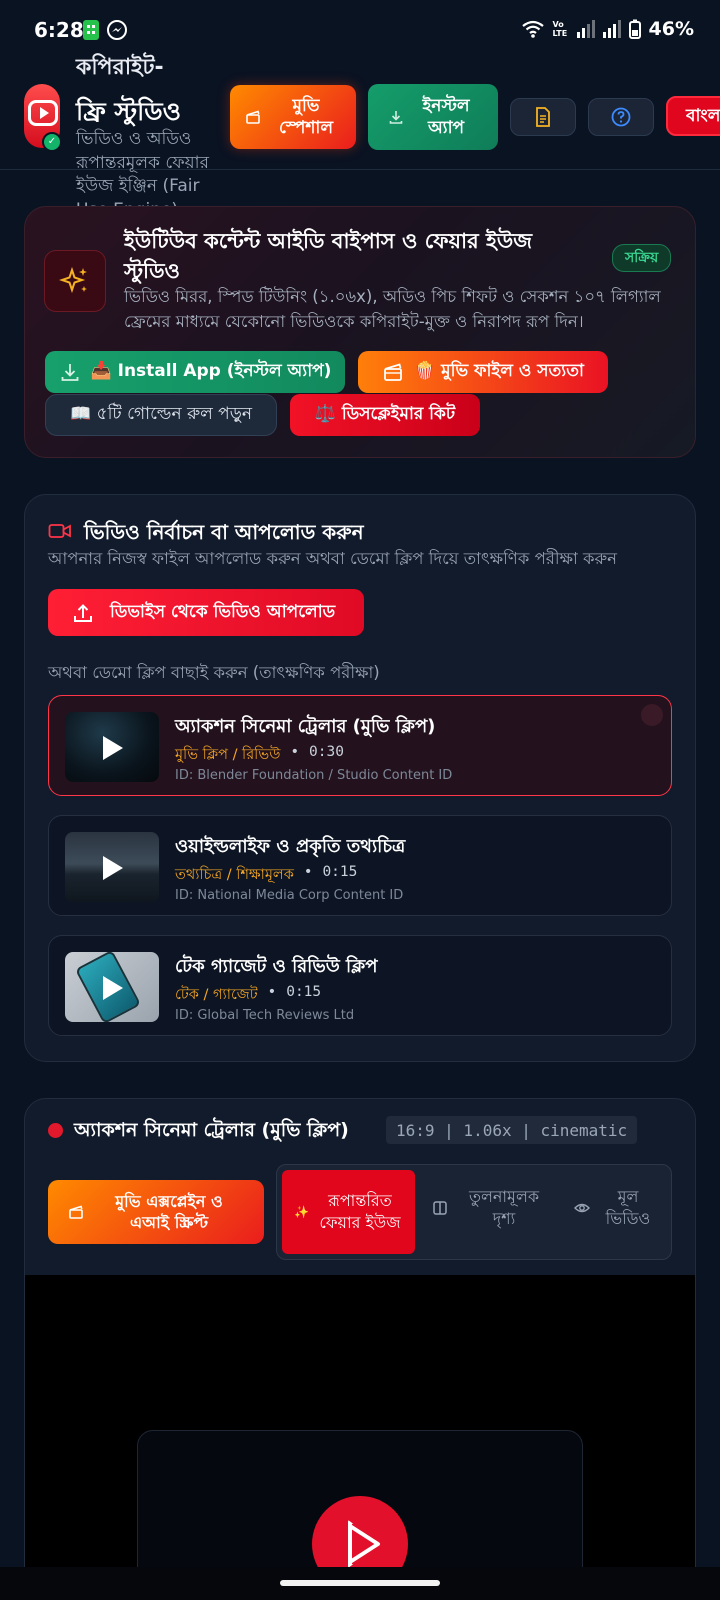 The width and height of the screenshot is (720, 1600). What do you see at coordinates (59, 30) in the screenshot?
I see `status-time: 6:28` at bounding box center [59, 30].